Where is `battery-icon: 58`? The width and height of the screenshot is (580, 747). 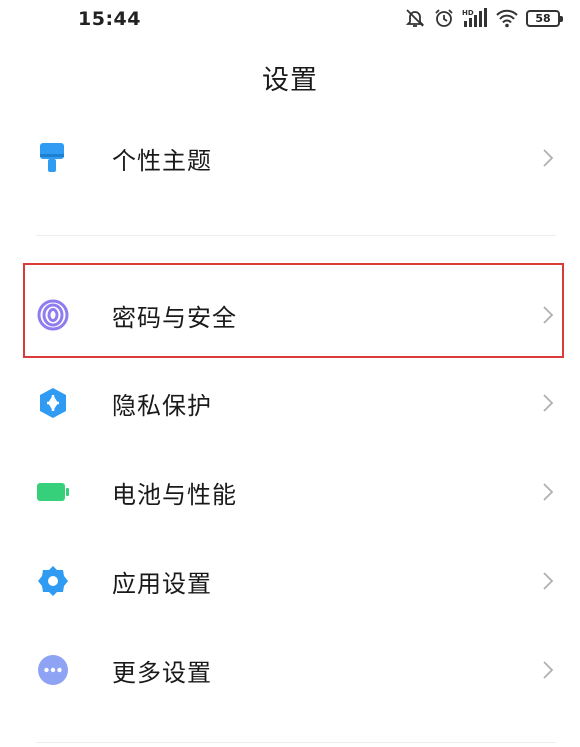 battery-icon: 58 is located at coordinates (544, 18).